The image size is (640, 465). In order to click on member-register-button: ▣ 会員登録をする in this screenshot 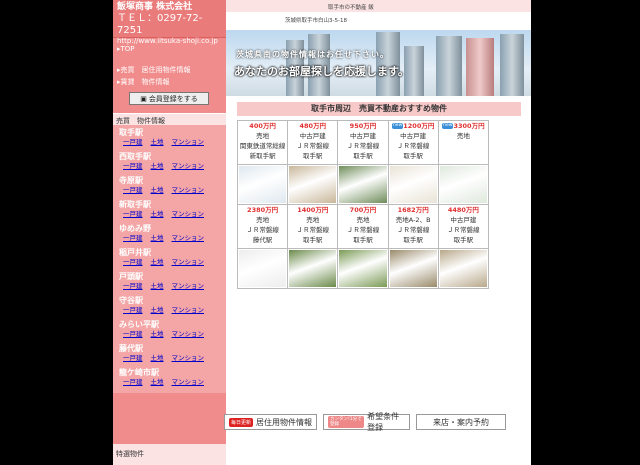, I will do `click(169, 98)`.